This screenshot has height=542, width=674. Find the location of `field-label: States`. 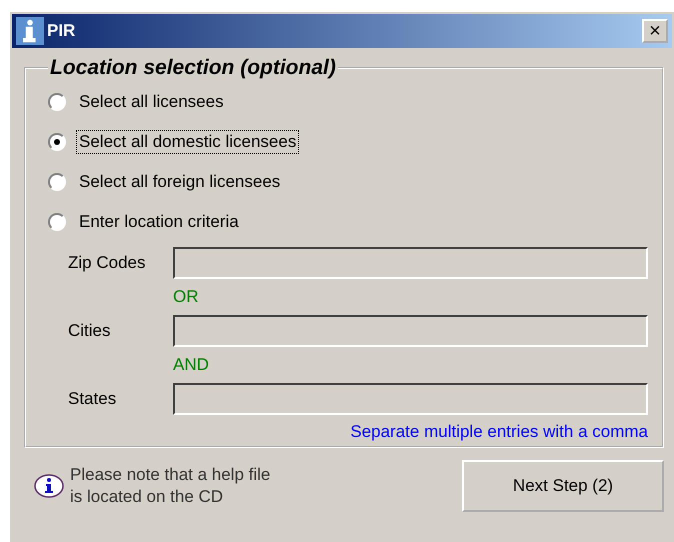

field-label: States is located at coordinates (93, 399).